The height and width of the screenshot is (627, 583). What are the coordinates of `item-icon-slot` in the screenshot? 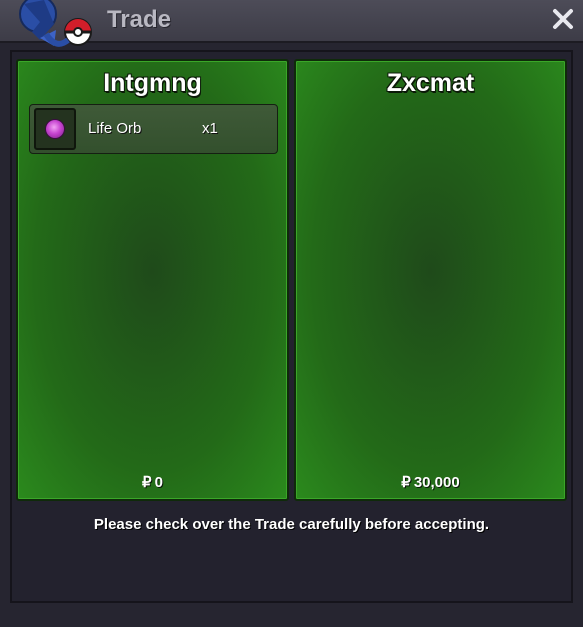 It's located at (55, 129).